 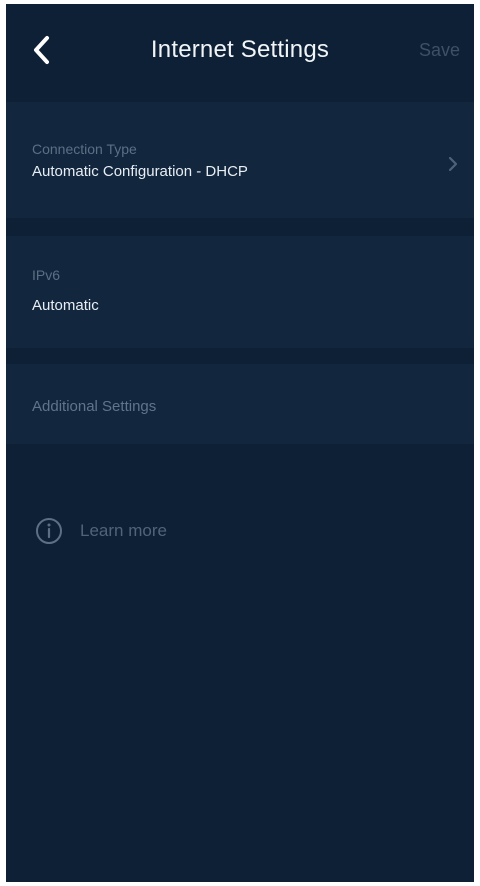 What do you see at coordinates (439, 50) in the screenshot?
I see `save-button: Save` at bounding box center [439, 50].